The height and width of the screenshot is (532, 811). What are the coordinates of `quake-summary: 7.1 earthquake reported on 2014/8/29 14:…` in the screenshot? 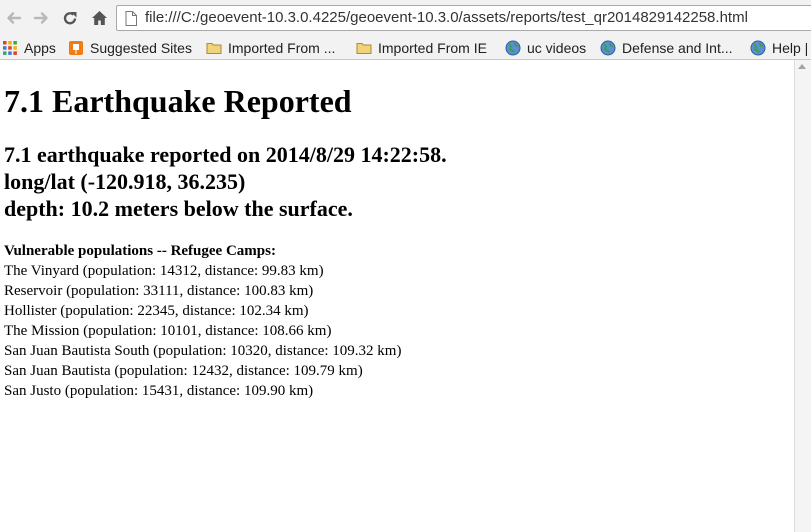 It's located at (225, 181).